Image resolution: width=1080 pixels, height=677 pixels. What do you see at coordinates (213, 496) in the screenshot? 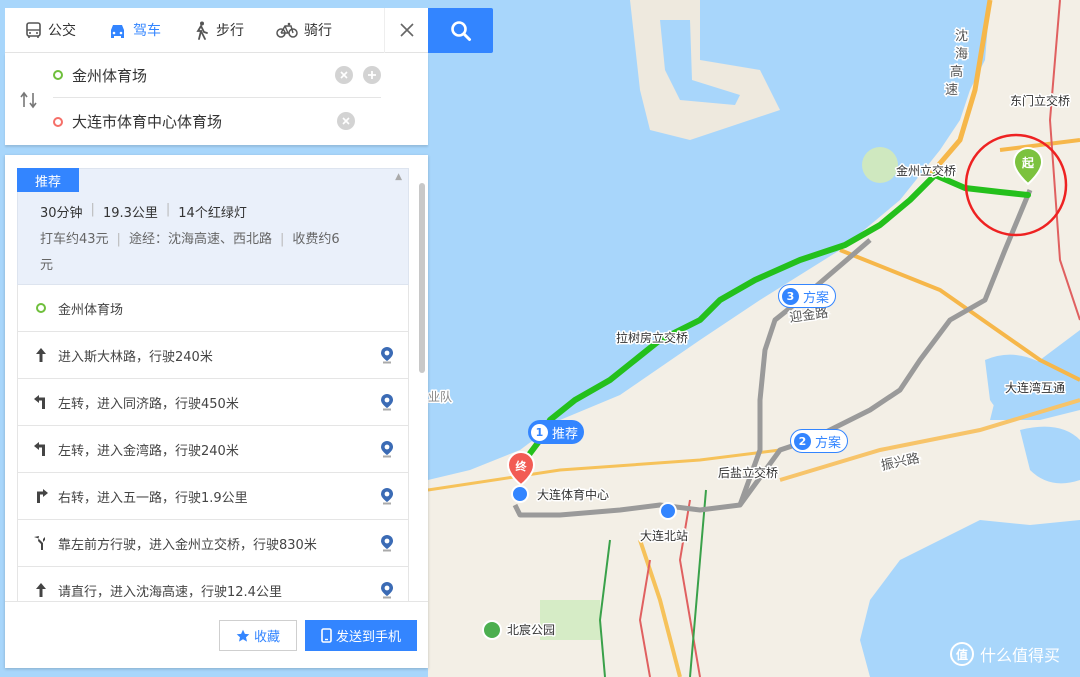
I see `step-row: 右转，进入五一路，行驶1.9公里` at bounding box center [213, 496].